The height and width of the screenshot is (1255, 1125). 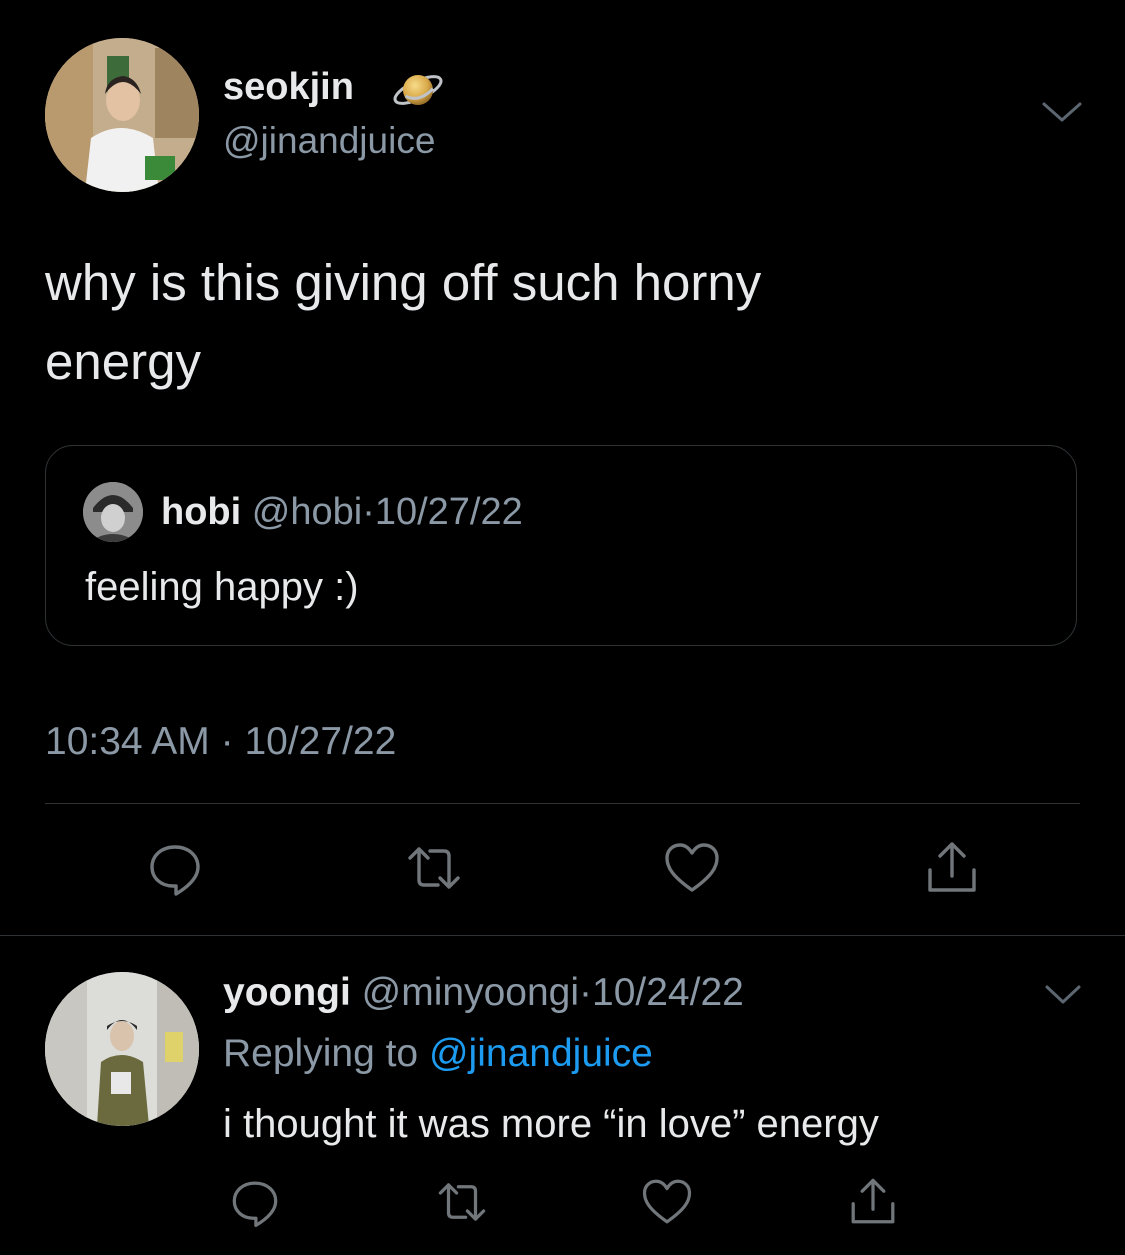 What do you see at coordinates (470, 992) in the screenshot?
I see `reply-author-handle: @minyoongi` at bounding box center [470, 992].